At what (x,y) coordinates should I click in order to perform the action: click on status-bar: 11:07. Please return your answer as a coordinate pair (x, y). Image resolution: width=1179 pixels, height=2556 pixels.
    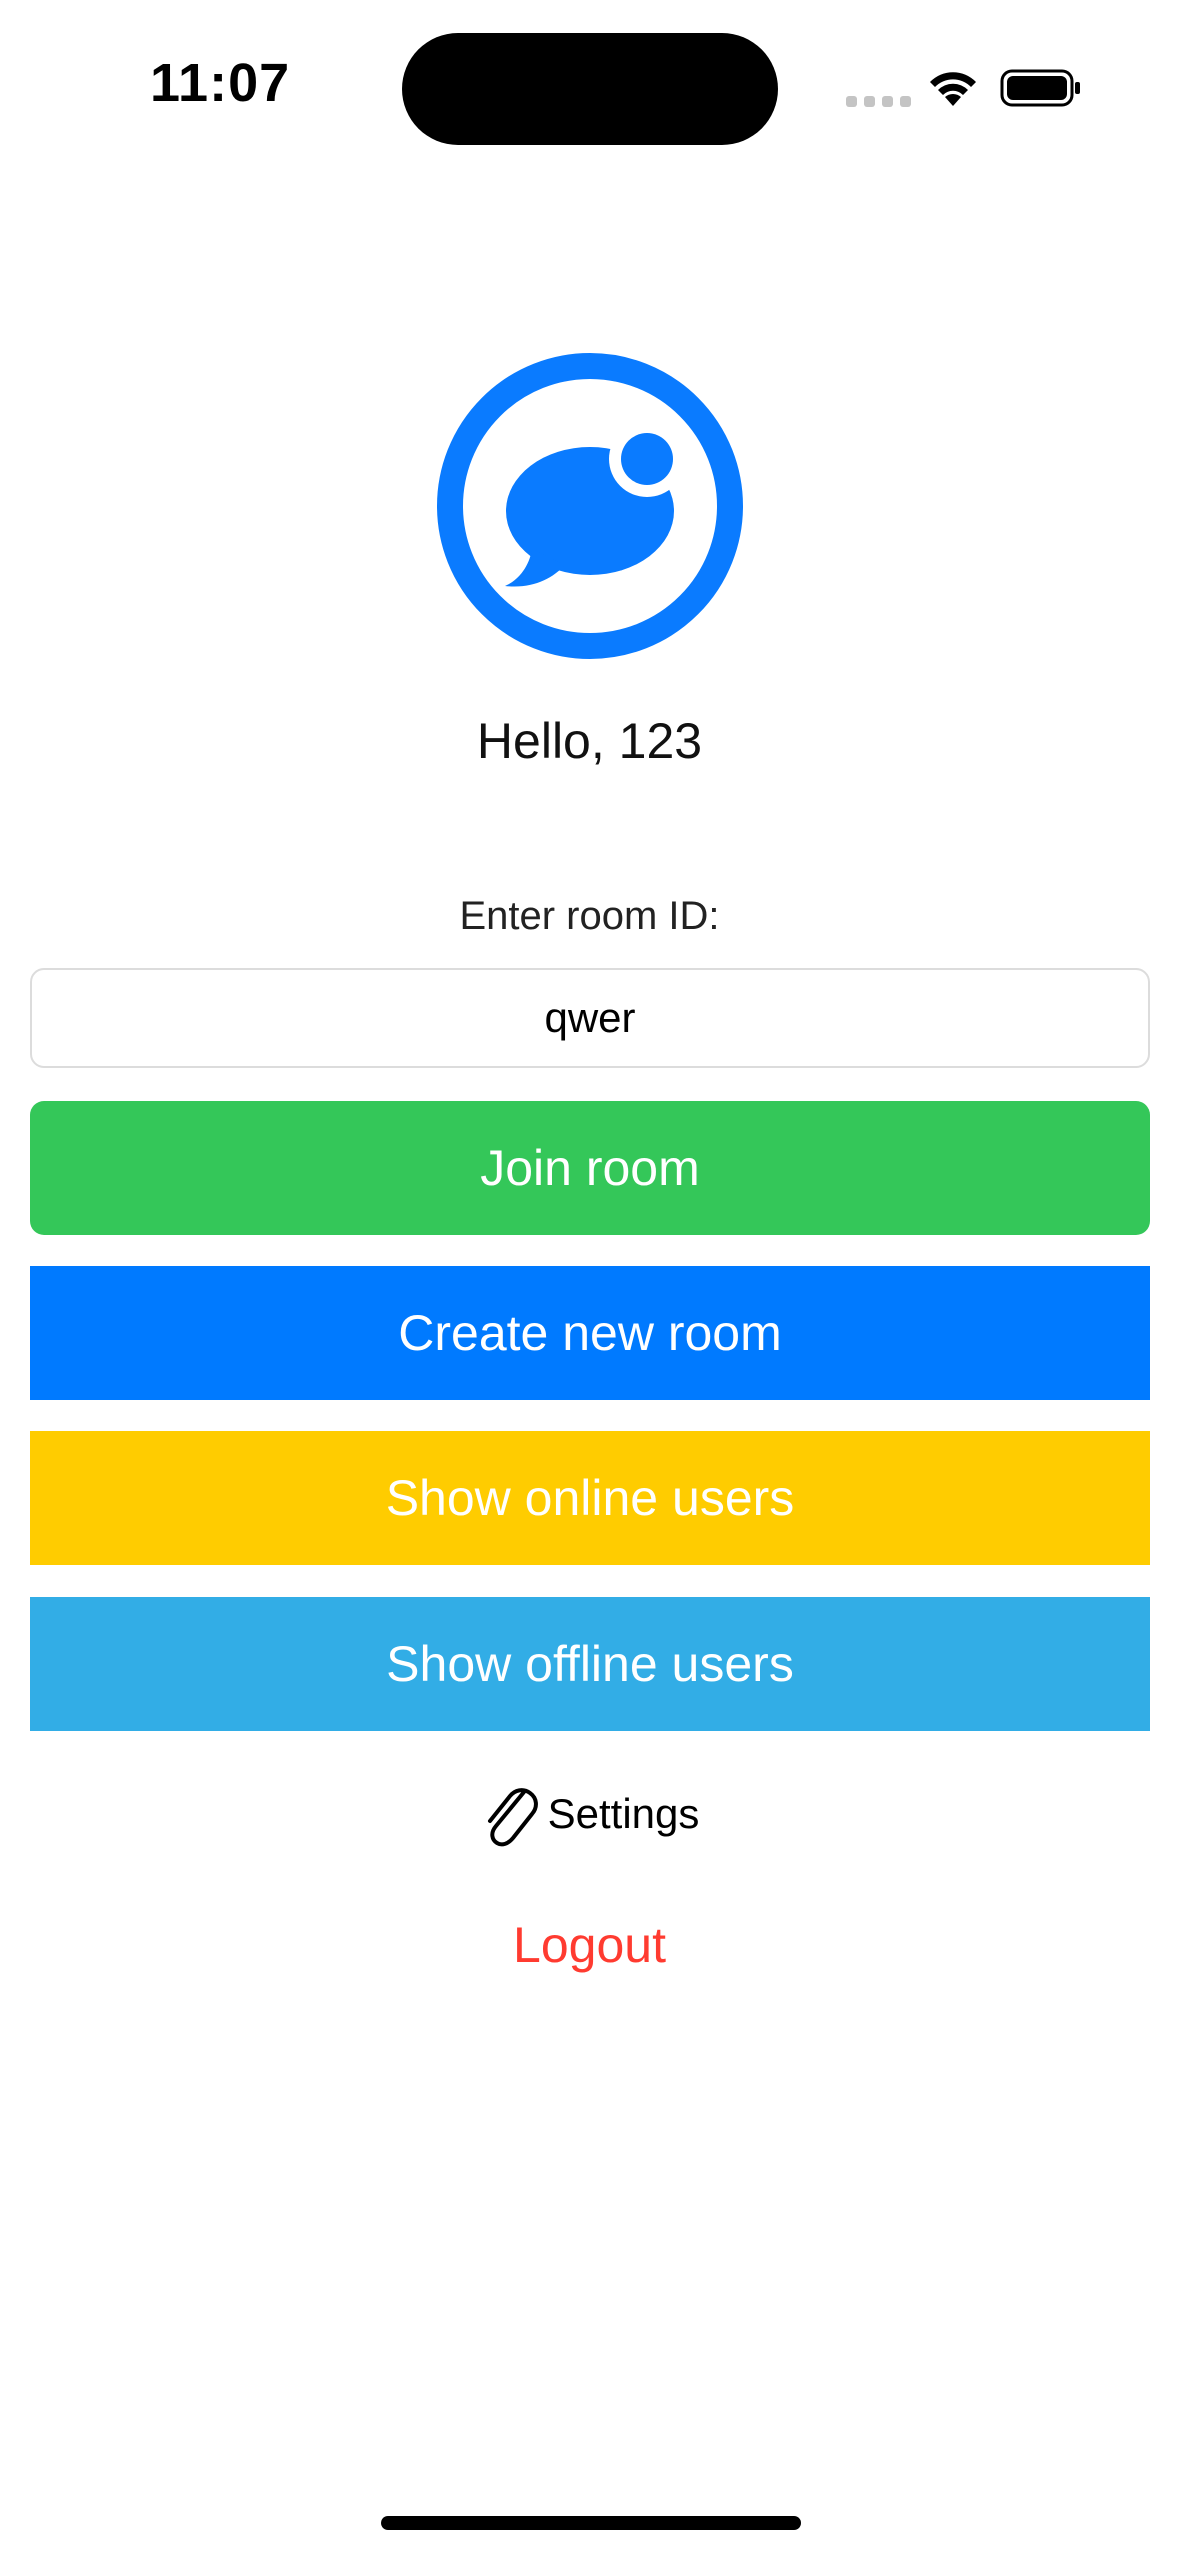
    Looking at the image, I should click on (589, 90).